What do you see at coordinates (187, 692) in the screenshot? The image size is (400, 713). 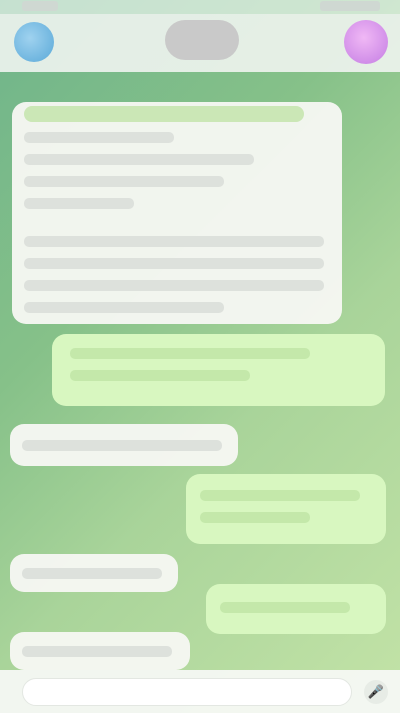 I see `message-input` at bounding box center [187, 692].